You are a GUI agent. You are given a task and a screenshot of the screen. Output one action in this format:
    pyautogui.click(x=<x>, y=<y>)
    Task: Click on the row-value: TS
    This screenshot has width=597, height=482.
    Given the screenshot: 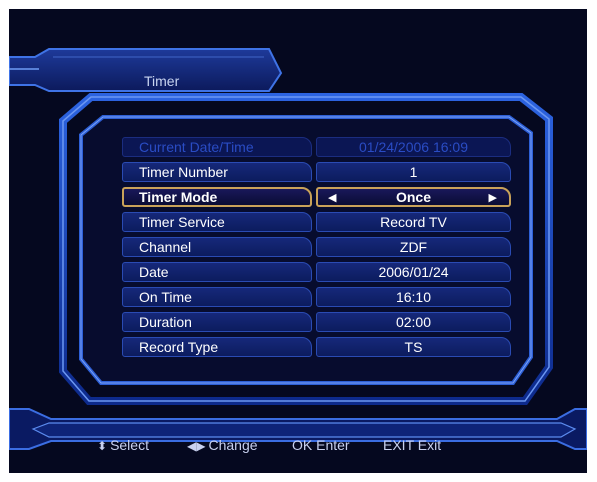 What is the action you would take?
    pyautogui.click(x=413, y=347)
    